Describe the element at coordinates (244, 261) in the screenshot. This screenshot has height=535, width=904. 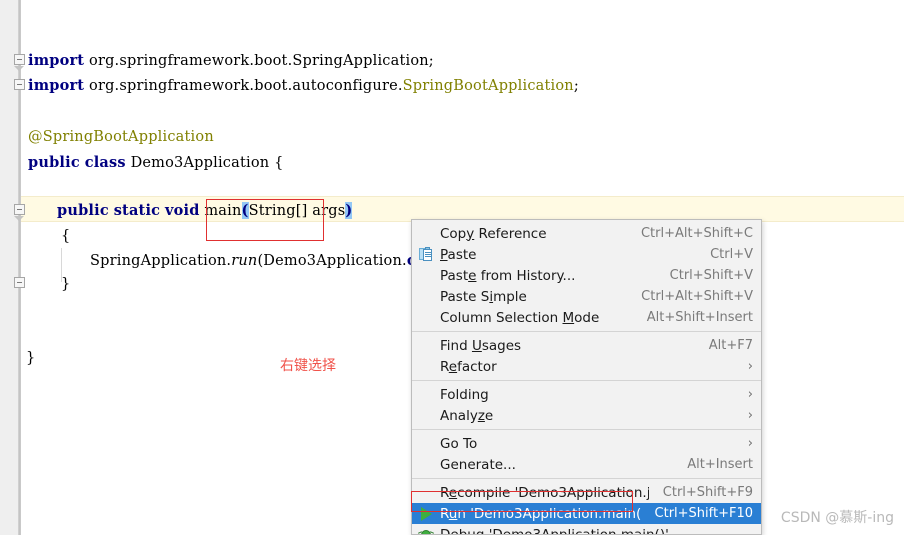
I see `run-call-method: run` at that location.